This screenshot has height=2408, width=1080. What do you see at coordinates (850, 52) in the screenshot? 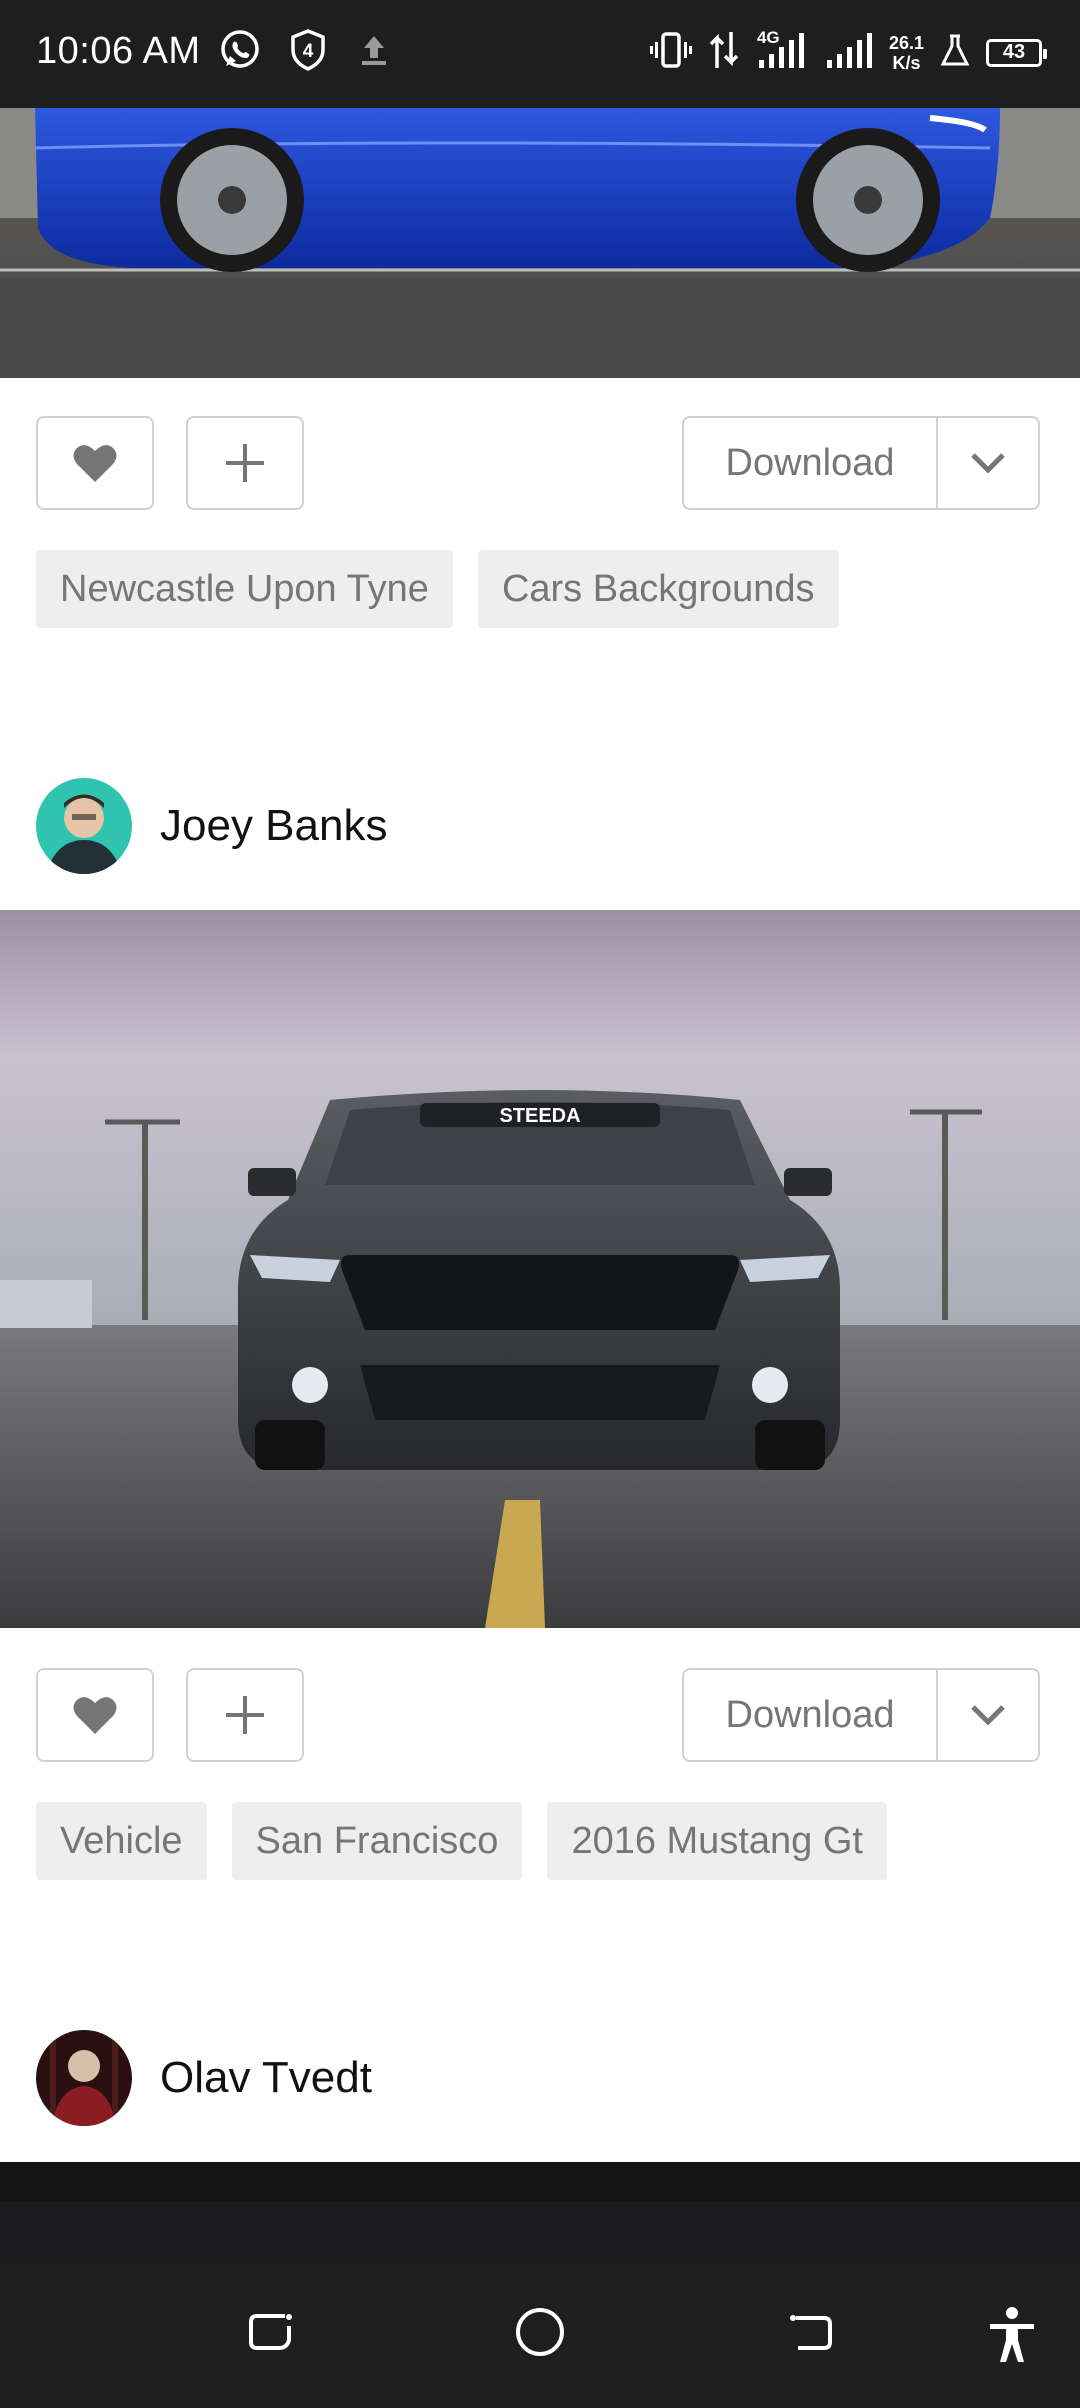
I see `signal-icon` at bounding box center [850, 52].